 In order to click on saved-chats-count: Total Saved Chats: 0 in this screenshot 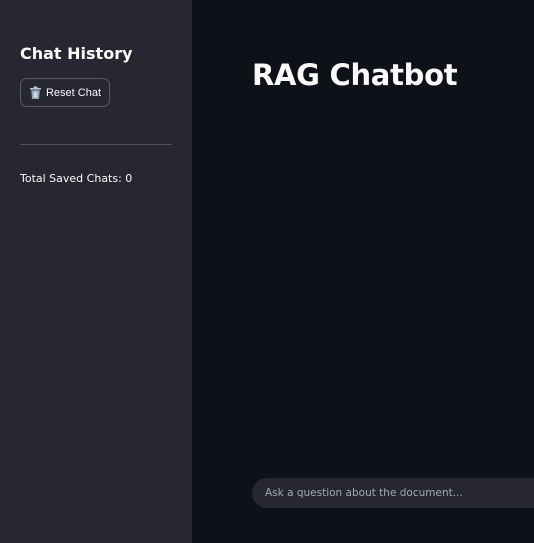, I will do `click(76, 178)`.